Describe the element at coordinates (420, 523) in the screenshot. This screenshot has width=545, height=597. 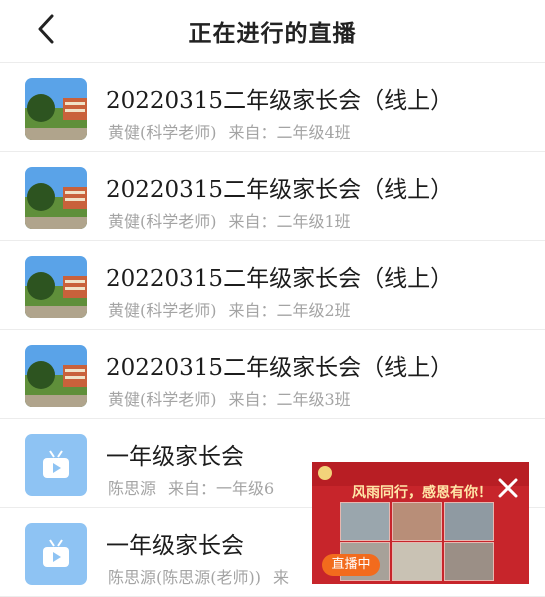
I see `floating-live-preview: 风雨同行，感恩有你！ 直播中` at that location.